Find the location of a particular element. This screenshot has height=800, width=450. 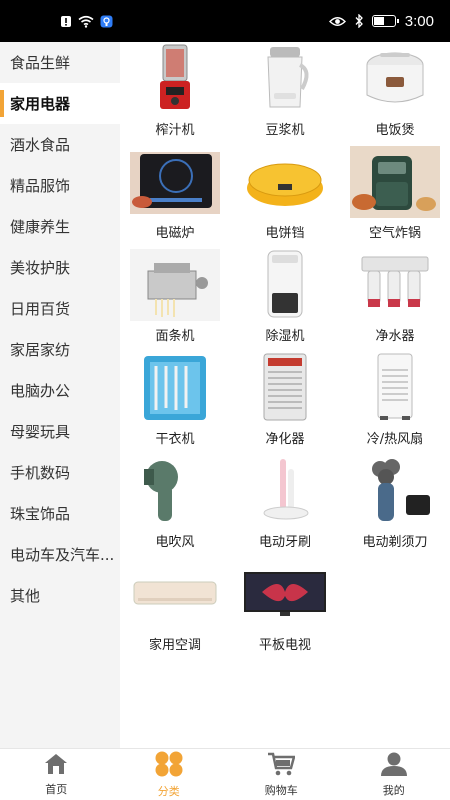

eye-icon is located at coordinates (337, 21).